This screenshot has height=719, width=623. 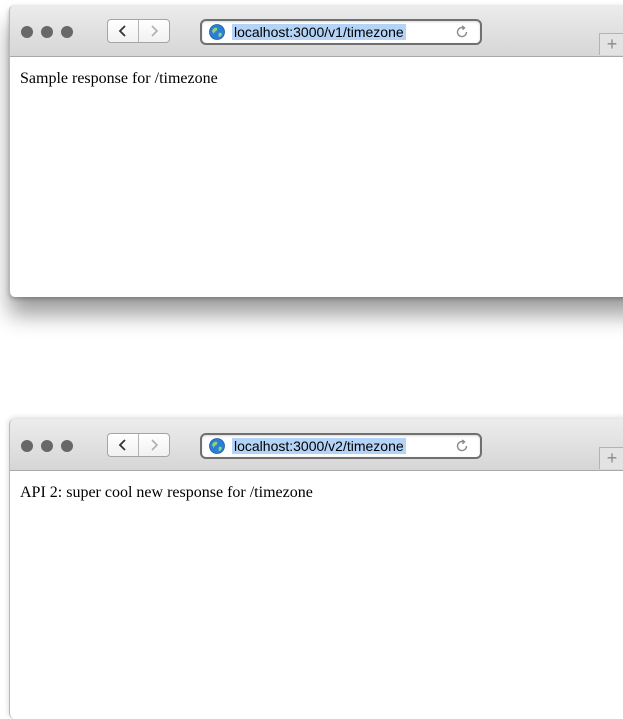 What do you see at coordinates (319, 32) in the screenshot?
I see `url-text: localhost:3000/v1/timezone` at bounding box center [319, 32].